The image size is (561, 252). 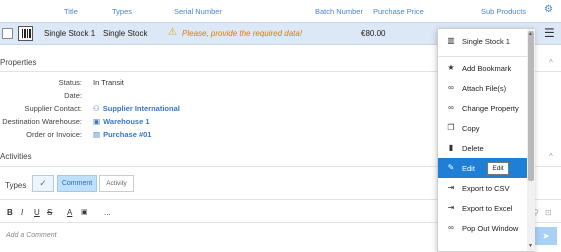 What do you see at coordinates (451, 67) in the screenshot?
I see `star-icon: ★` at bounding box center [451, 67].